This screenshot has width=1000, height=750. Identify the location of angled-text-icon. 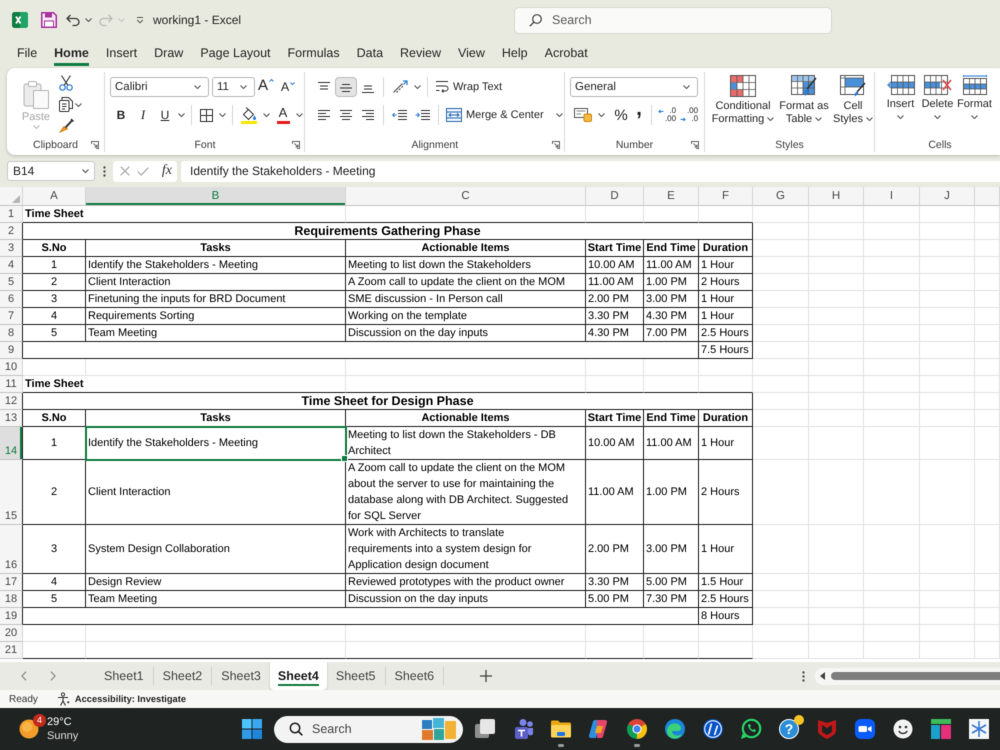
(400, 87).